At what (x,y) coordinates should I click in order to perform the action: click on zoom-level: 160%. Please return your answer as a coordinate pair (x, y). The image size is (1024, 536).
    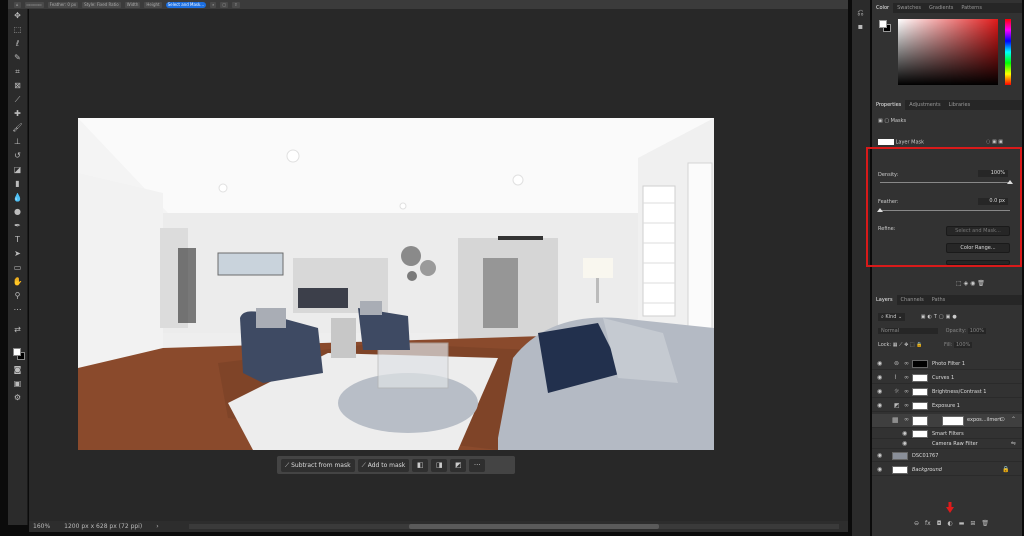
    Looking at the image, I should click on (41, 526).